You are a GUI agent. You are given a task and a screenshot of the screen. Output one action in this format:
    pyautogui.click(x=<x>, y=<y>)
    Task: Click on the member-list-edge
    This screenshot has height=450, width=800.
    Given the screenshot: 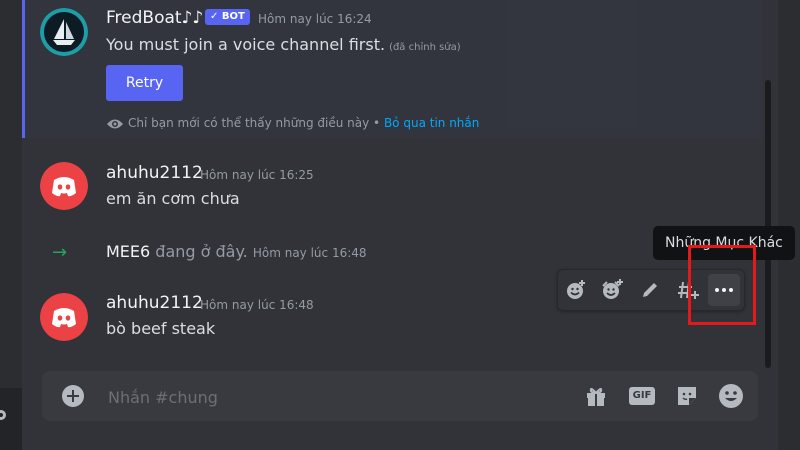 What is the action you would take?
    pyautogui.click(x=789, y=225)
    